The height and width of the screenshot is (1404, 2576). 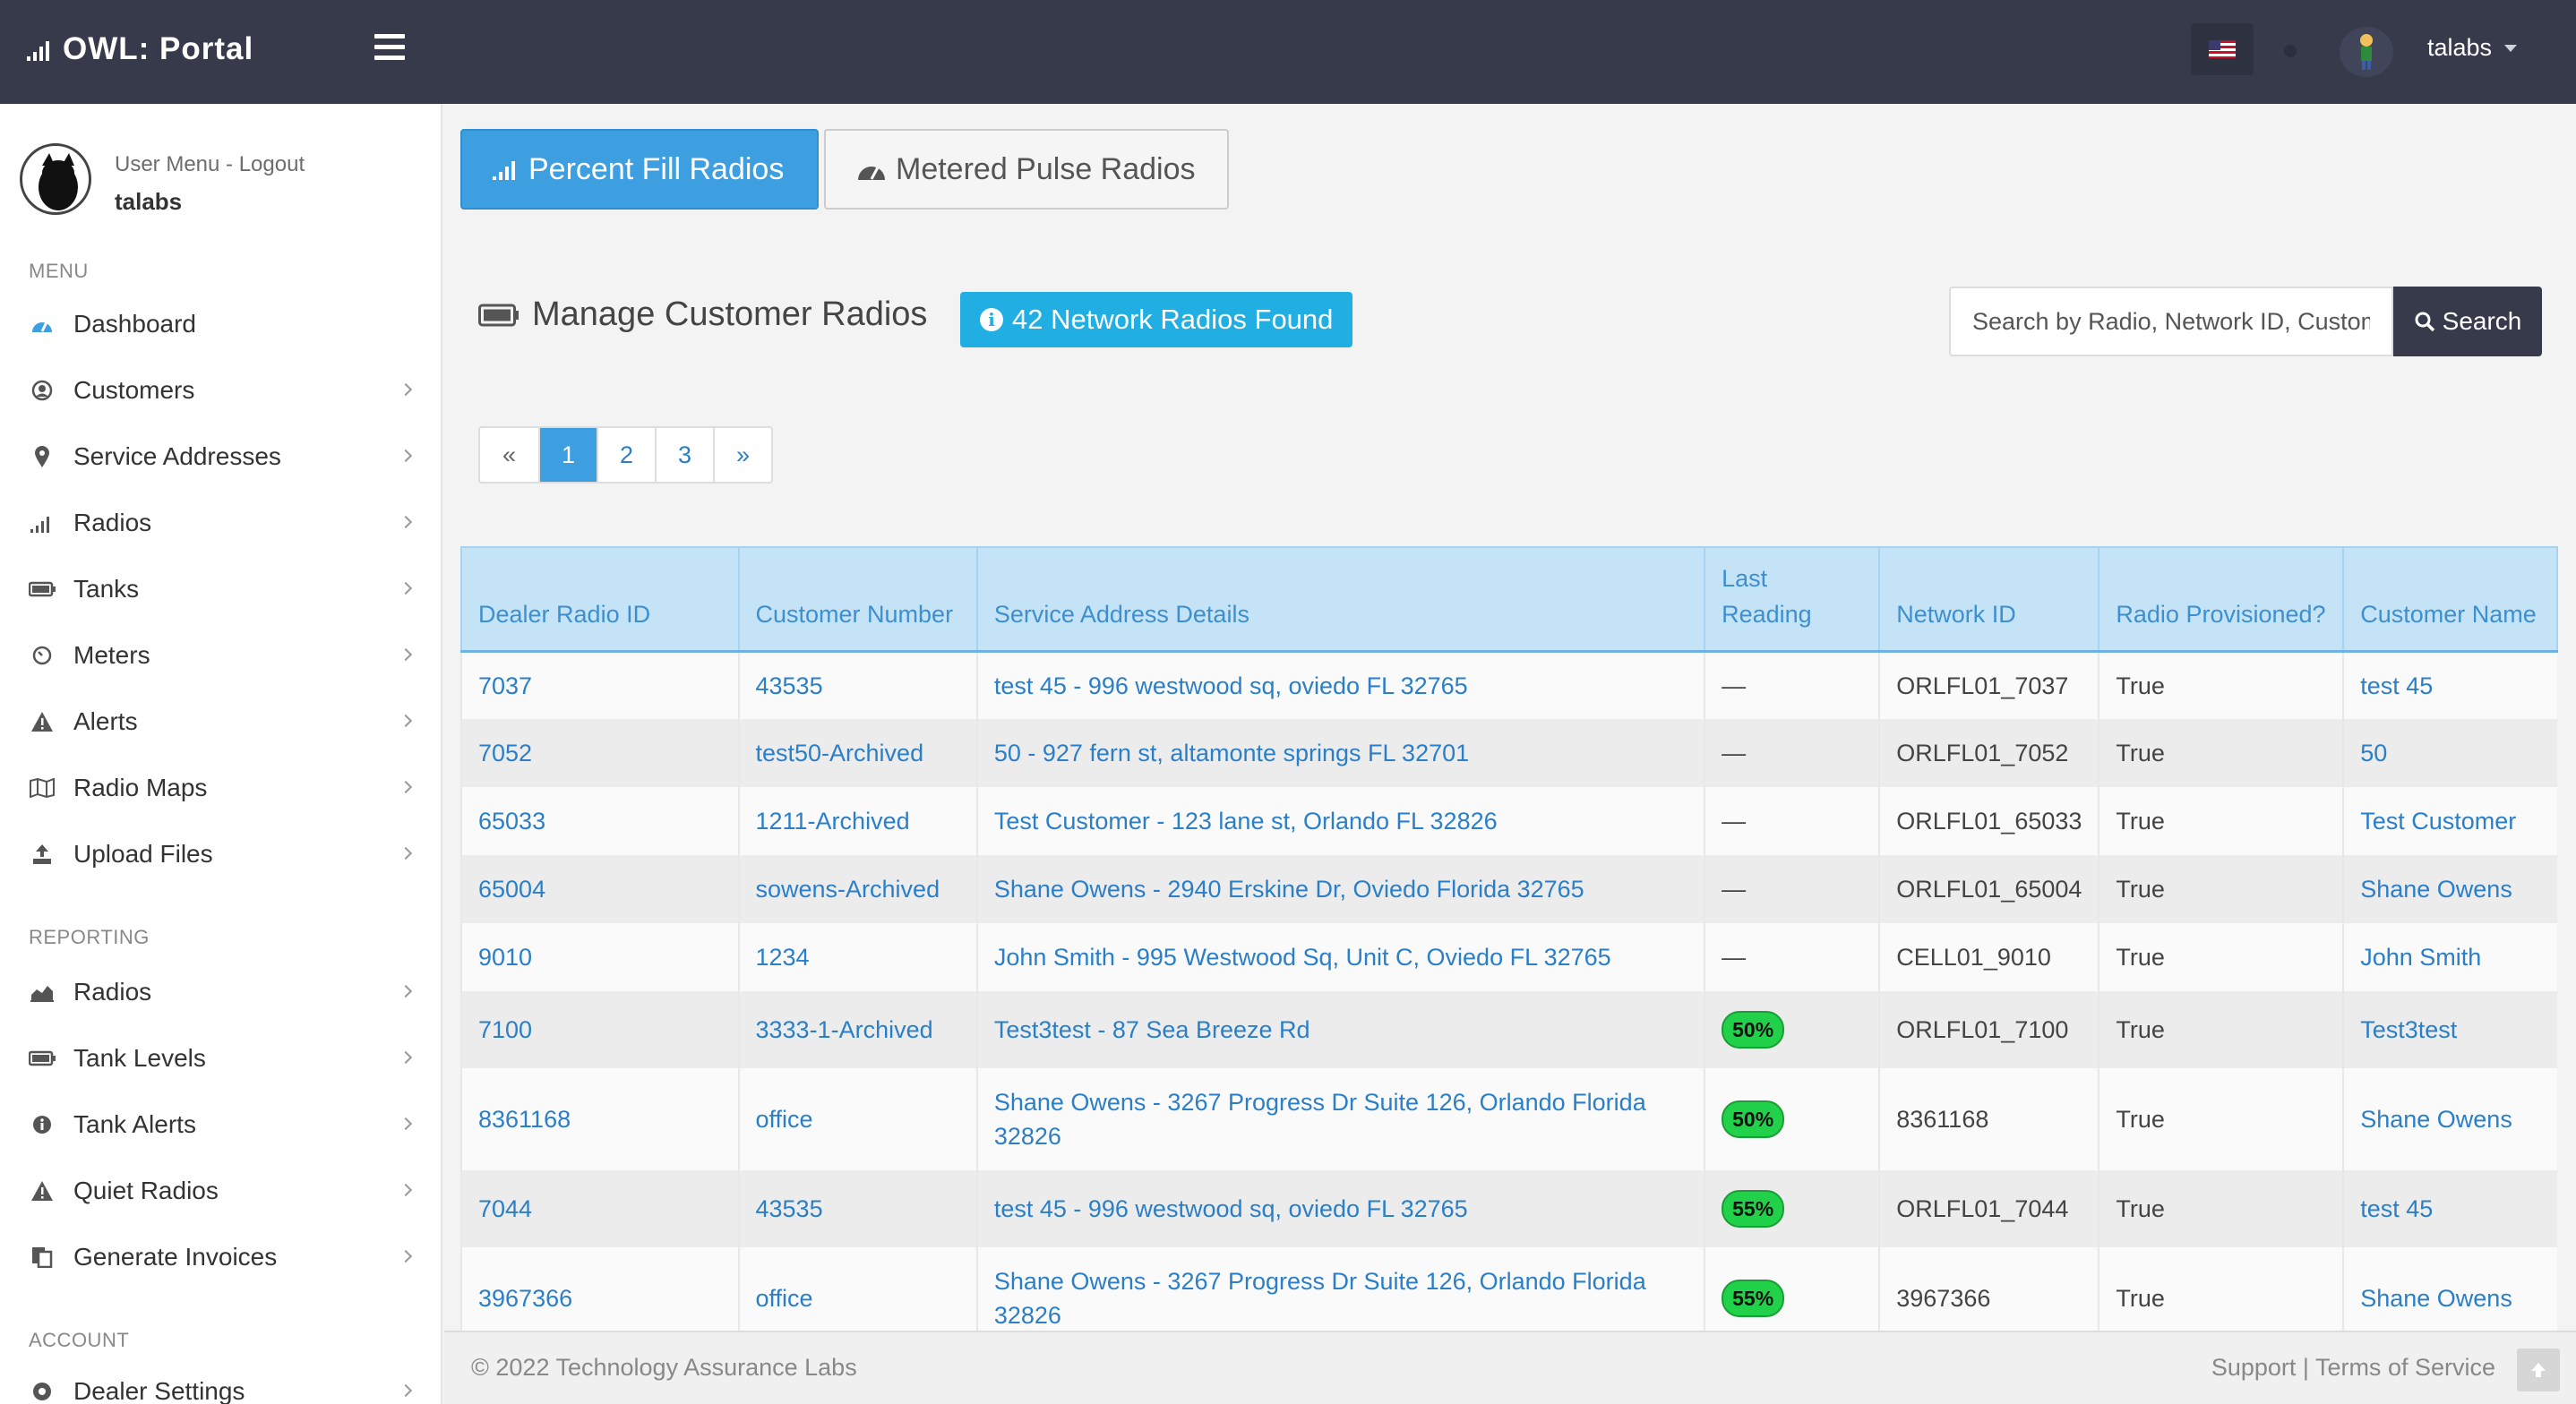 What do you see at coordinates (220, 1384) in the screenshot?
I see `sidebar-item-dealer-settings: Dealer Settings` at bounding box center [220, 1384].